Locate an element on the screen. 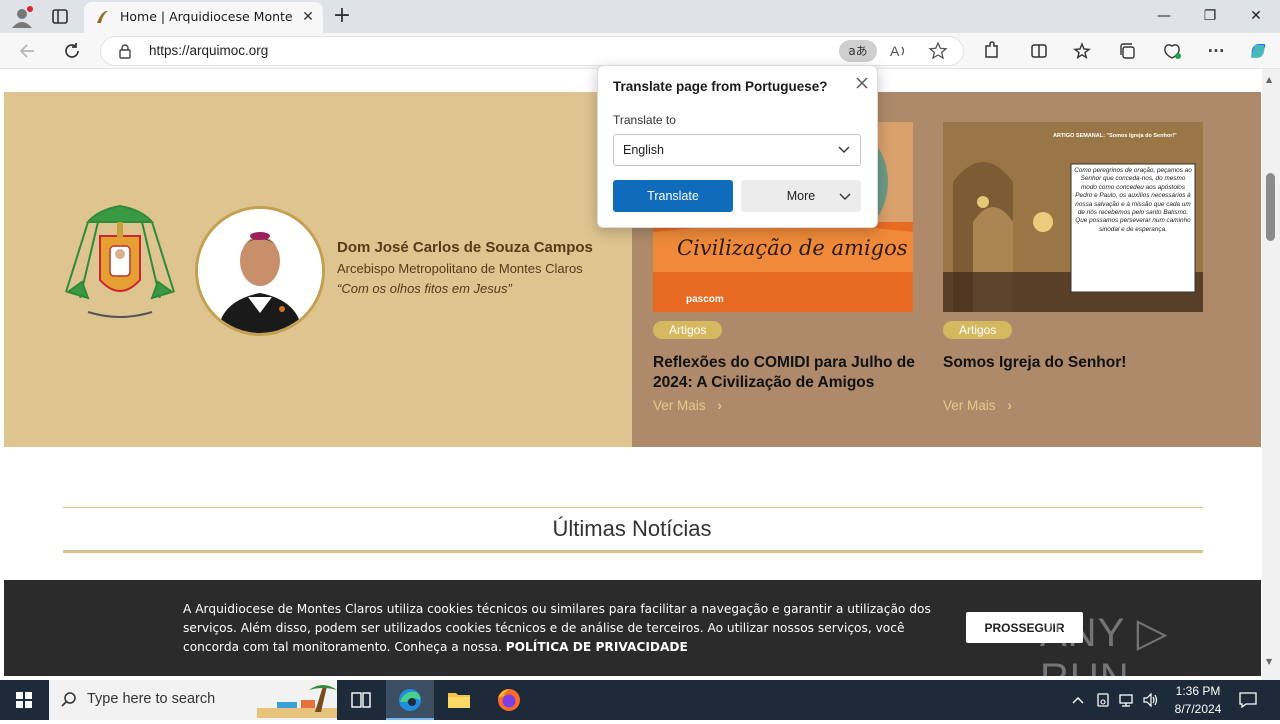 This screenshot has height=724, width=1280. windows-start-icon is located at coordinates (24, 700).